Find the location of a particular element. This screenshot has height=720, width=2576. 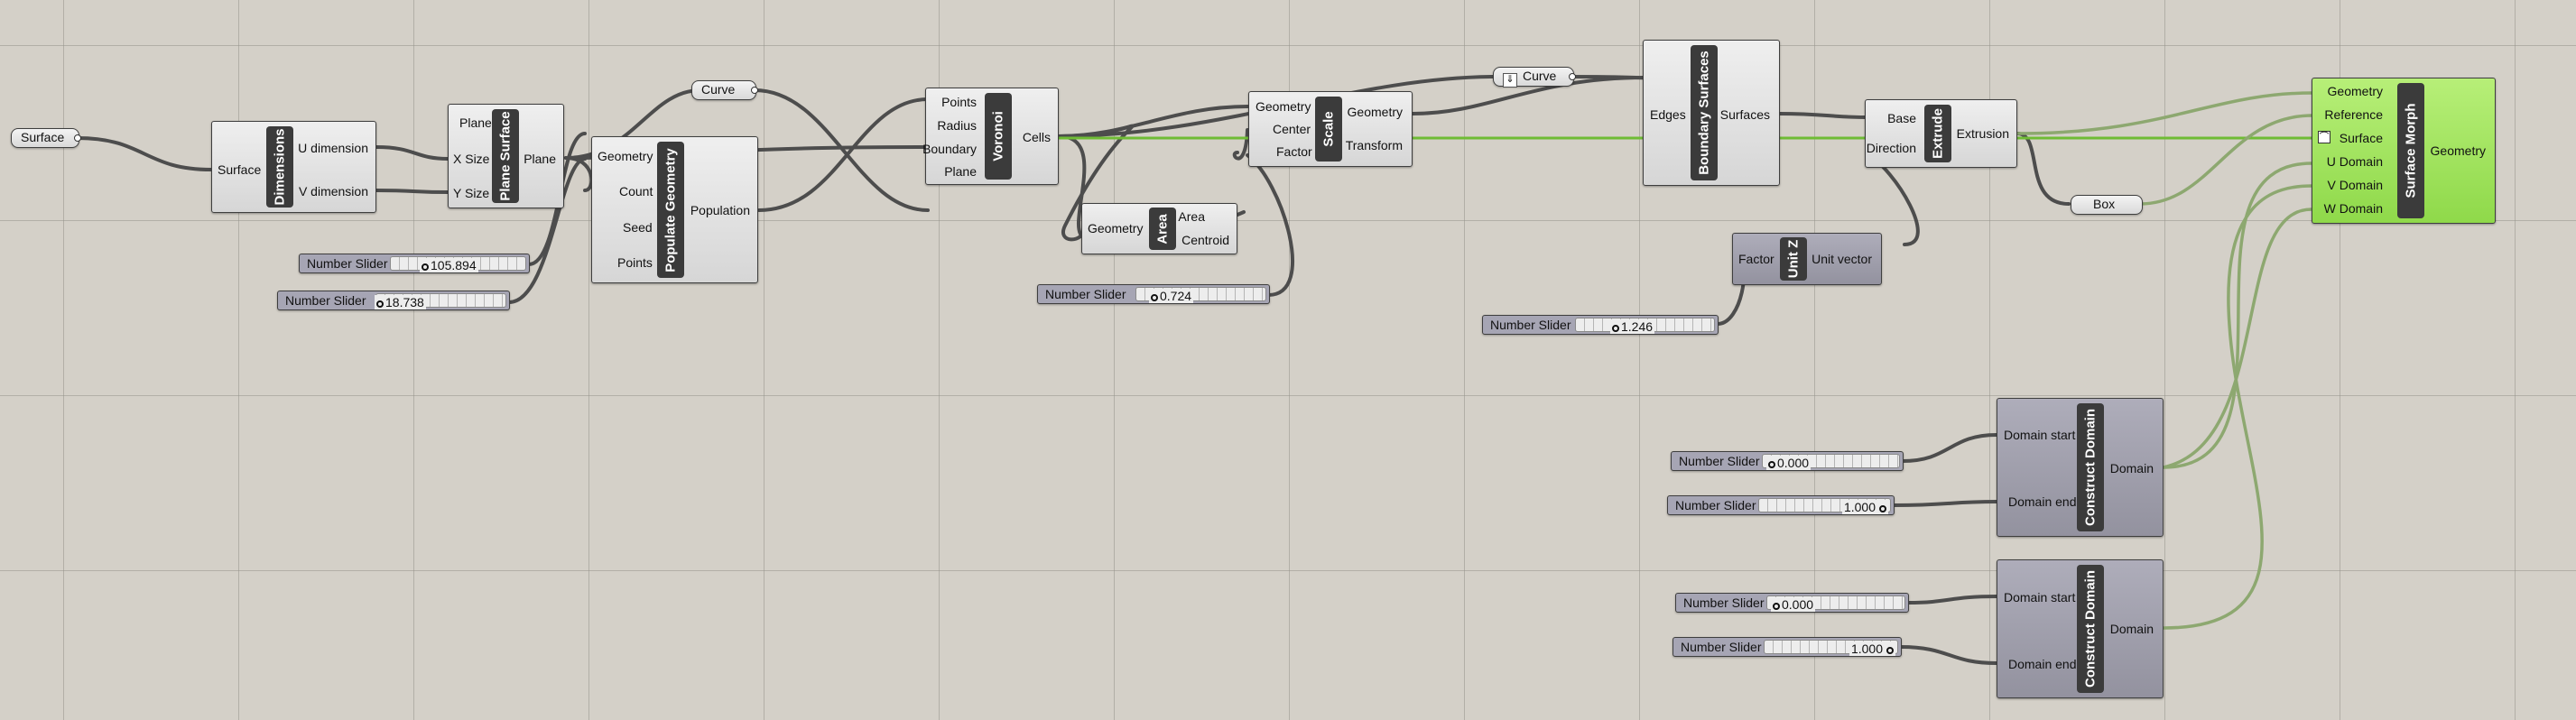

input-edges: Edges is located at coordinates (1668, 114).